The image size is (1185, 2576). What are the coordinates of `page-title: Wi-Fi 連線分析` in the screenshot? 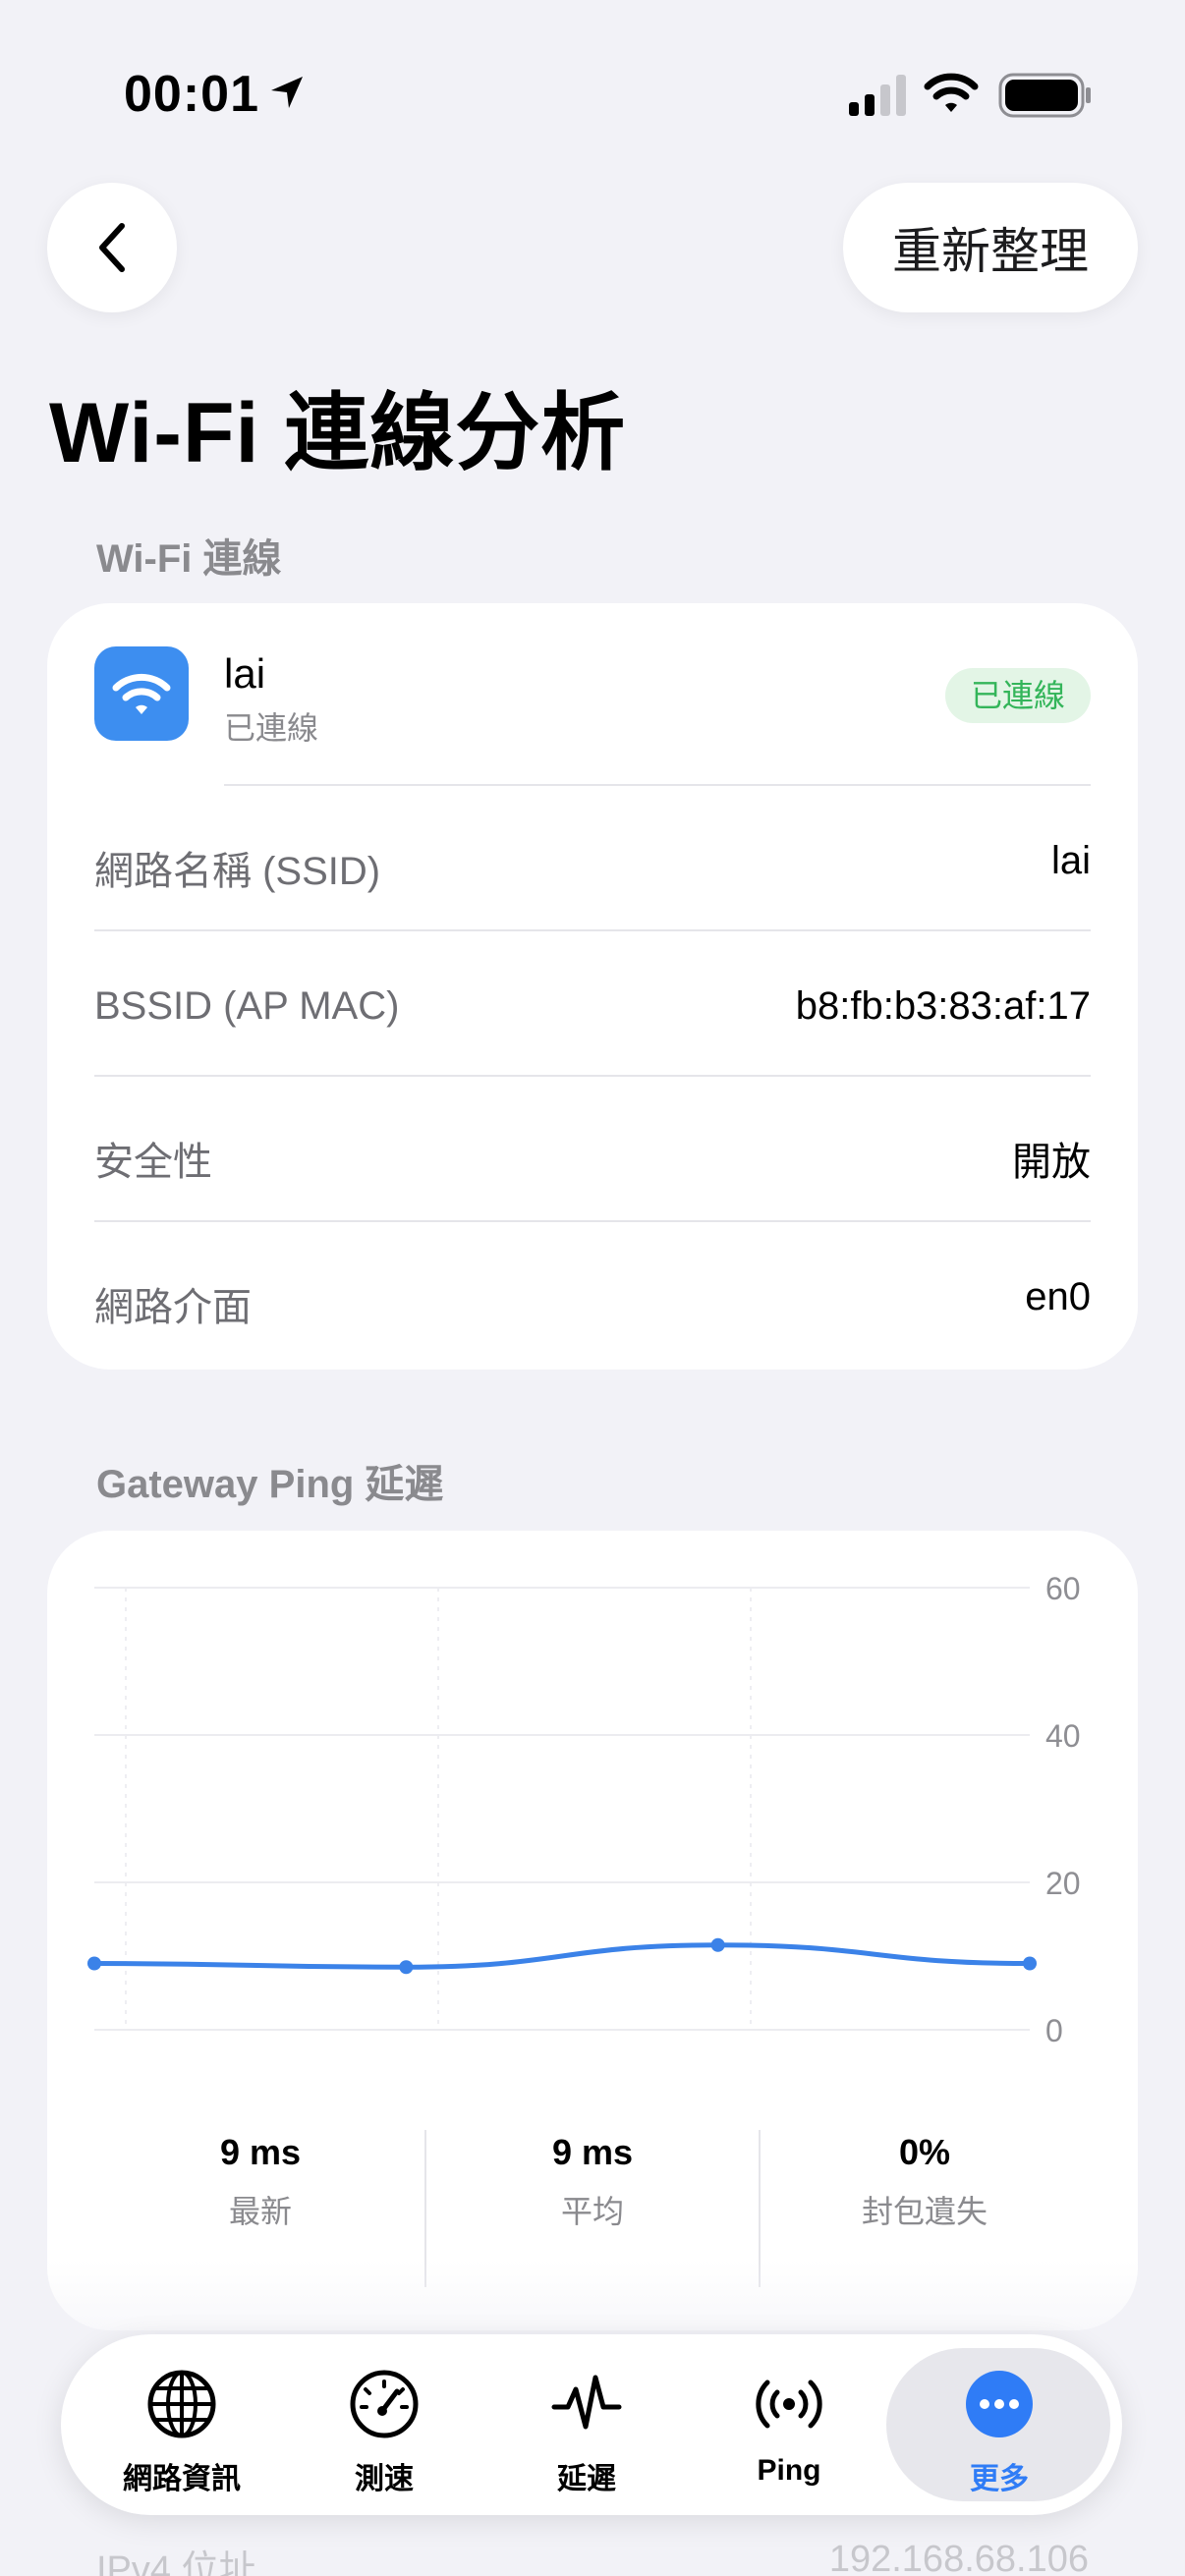 It's located at (338, 433).